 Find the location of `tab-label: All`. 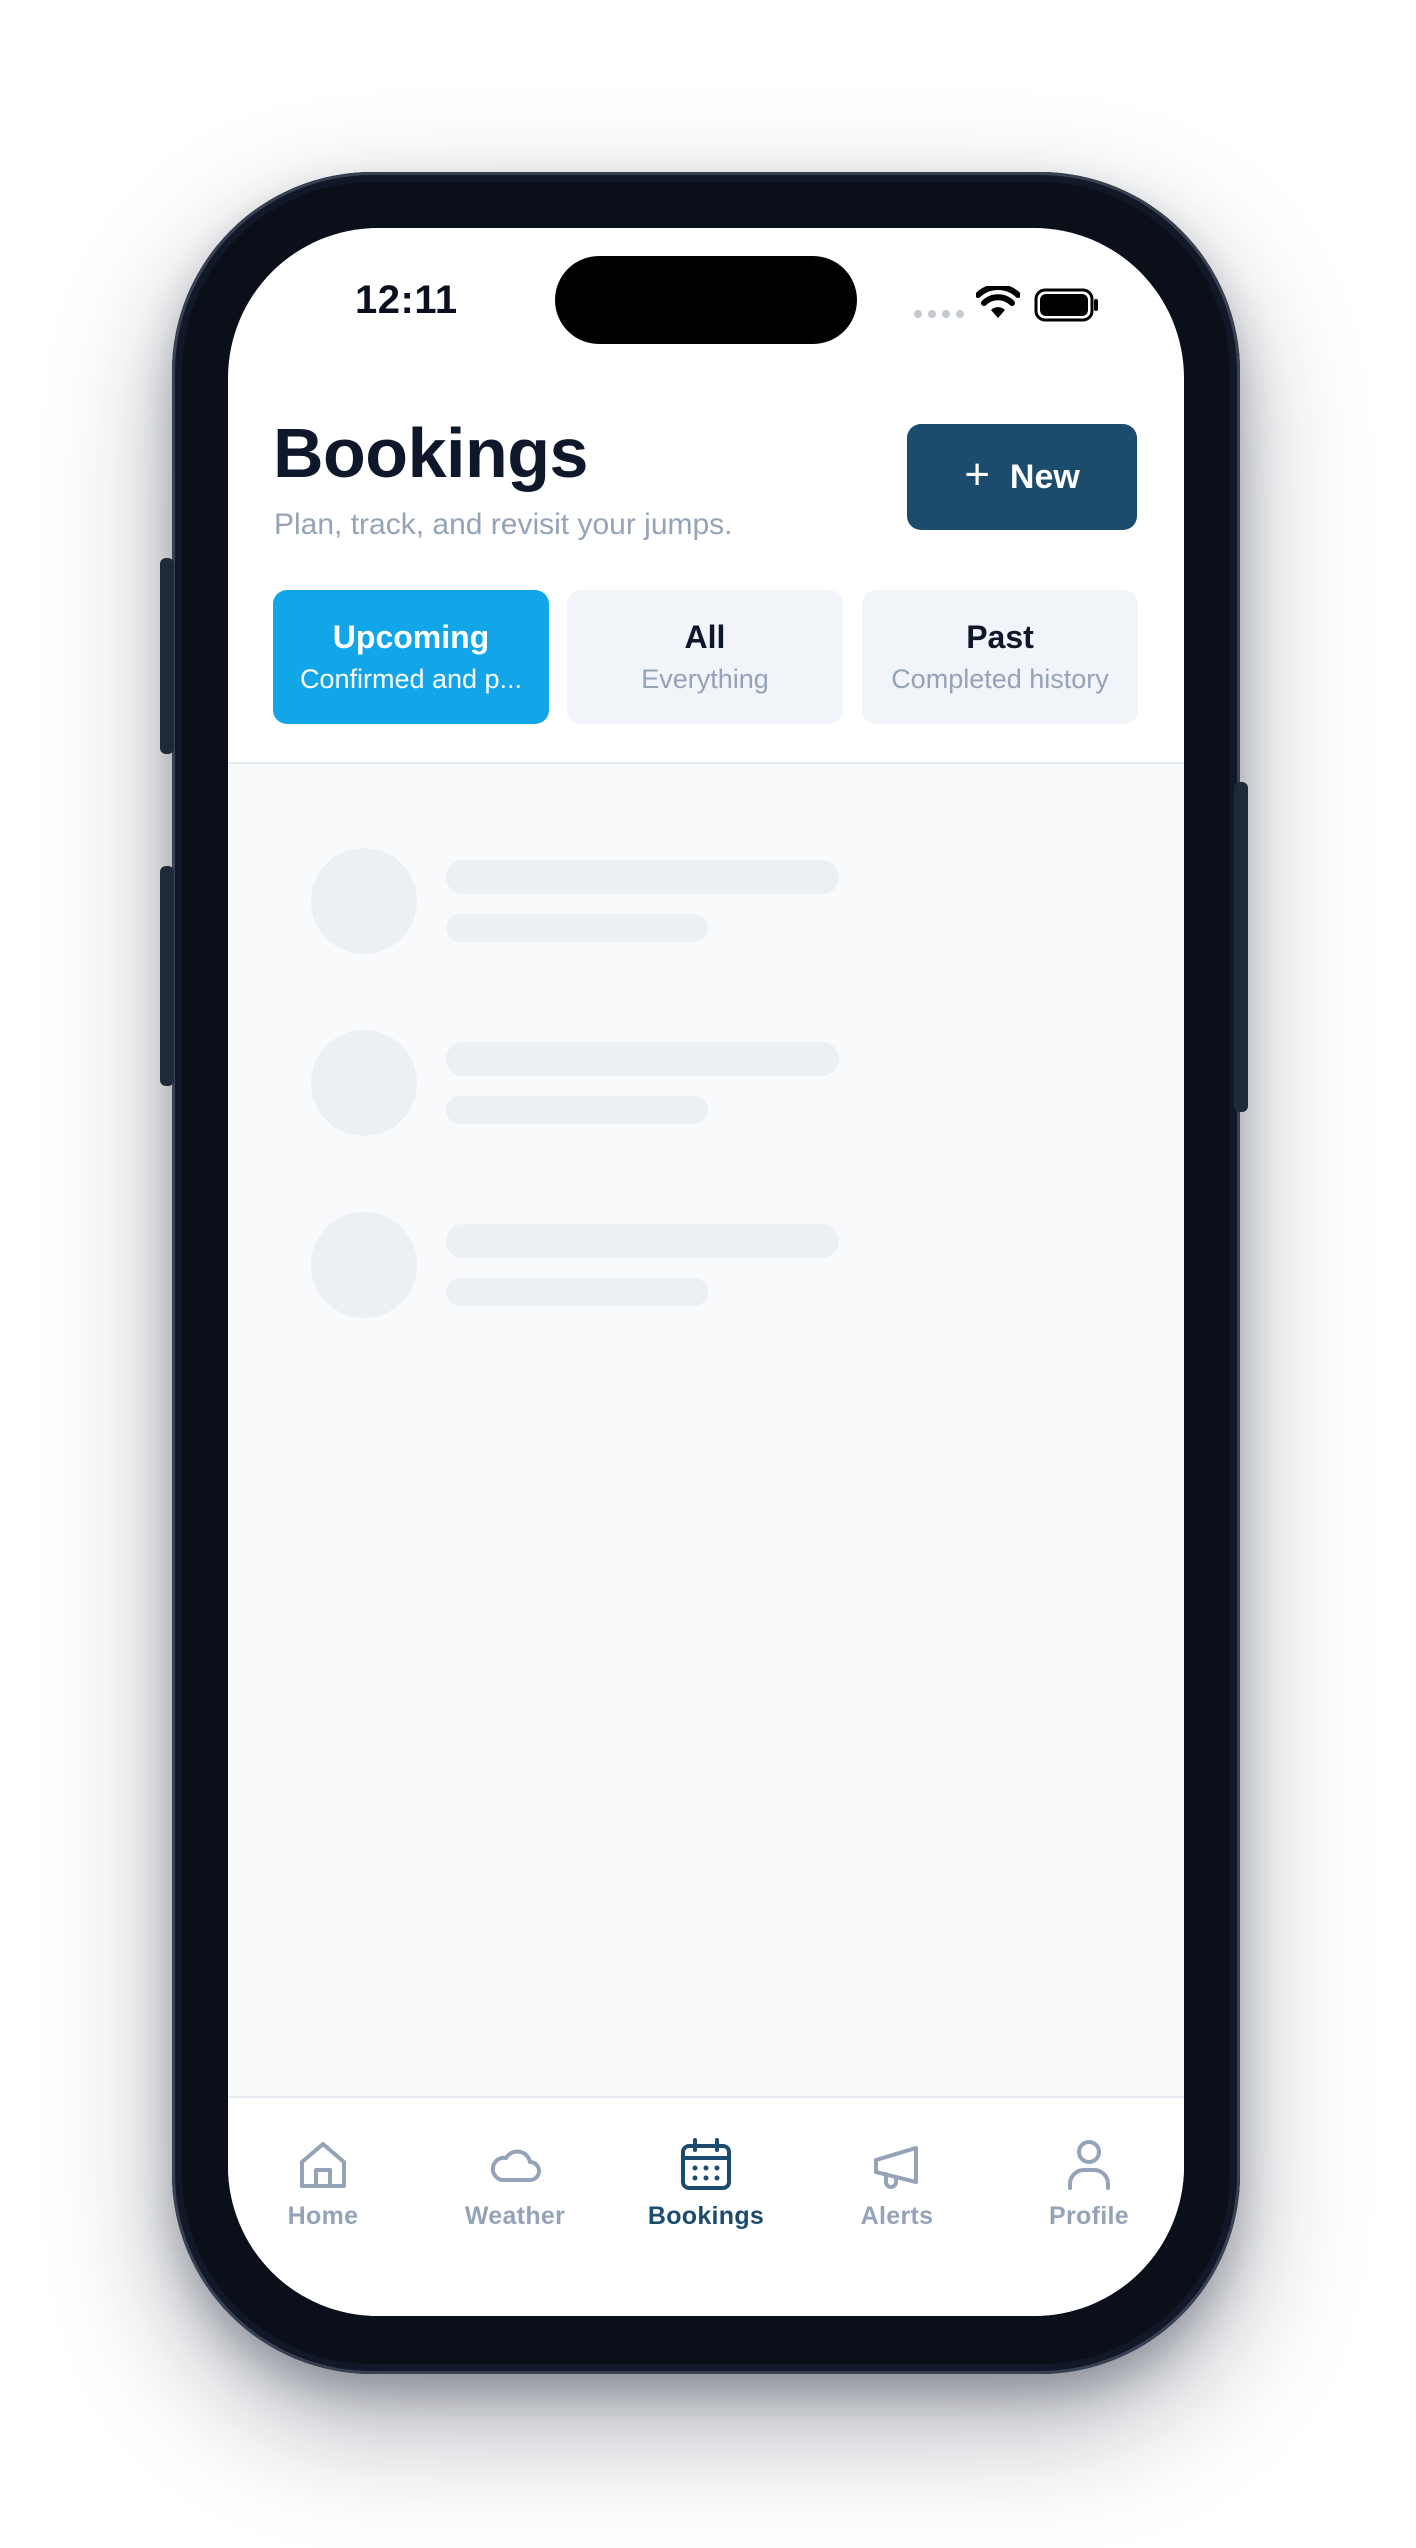

tab-label: All is located at coordinates (705, 637).